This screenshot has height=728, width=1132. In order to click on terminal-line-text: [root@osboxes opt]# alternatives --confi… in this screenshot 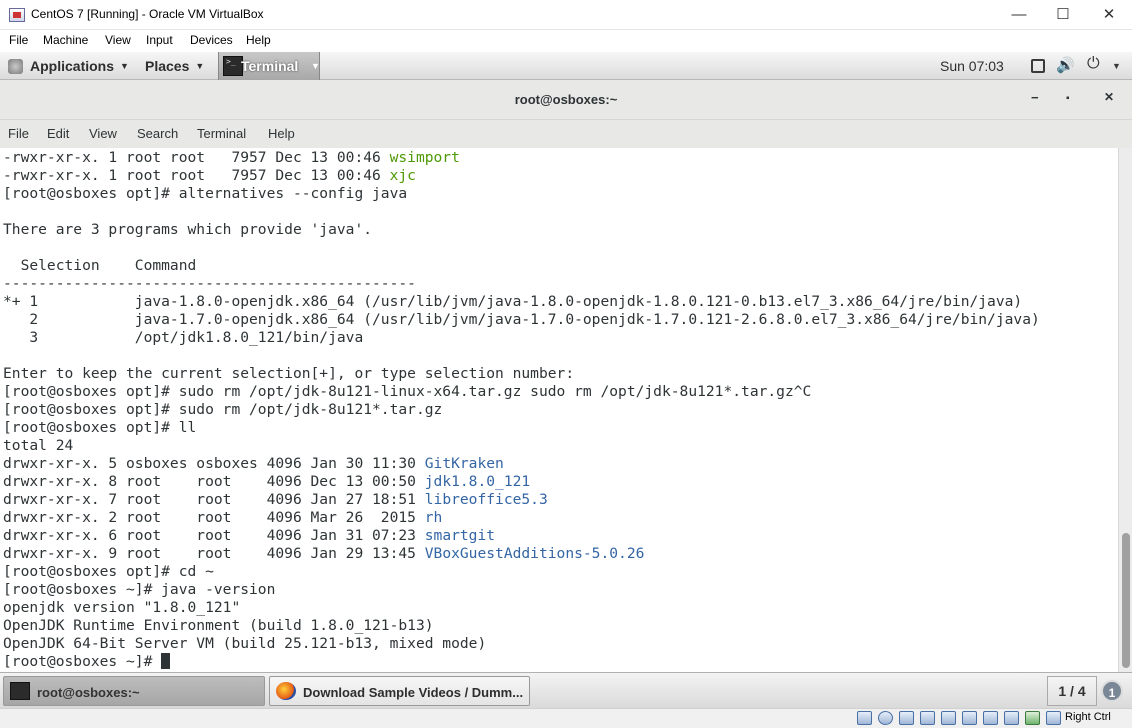, I will do `click(205, 193)`.